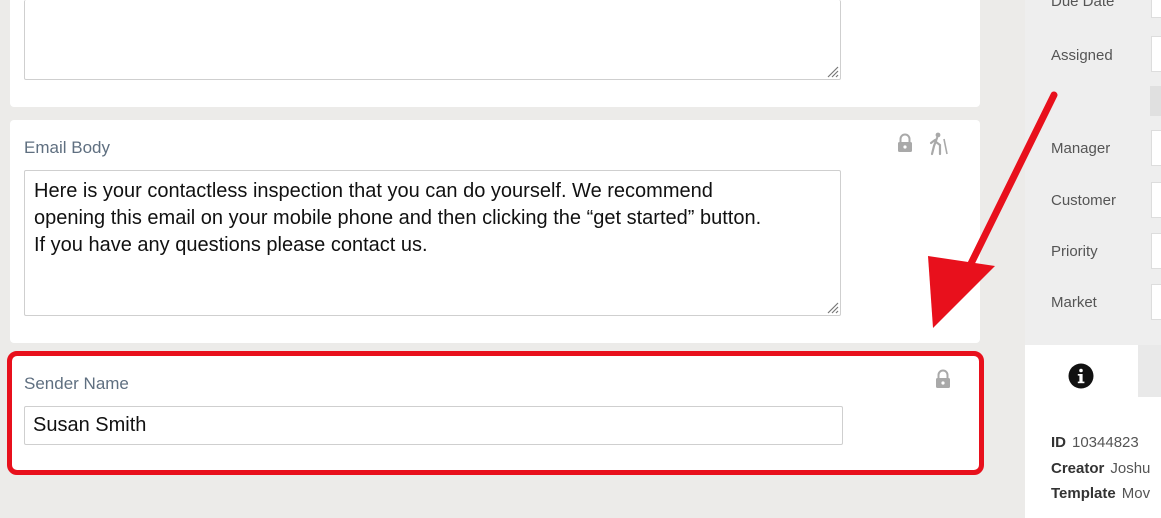 The width and height of the screenshot is (1161, 518). I want to click on assigned-input, so click(1156, 54).